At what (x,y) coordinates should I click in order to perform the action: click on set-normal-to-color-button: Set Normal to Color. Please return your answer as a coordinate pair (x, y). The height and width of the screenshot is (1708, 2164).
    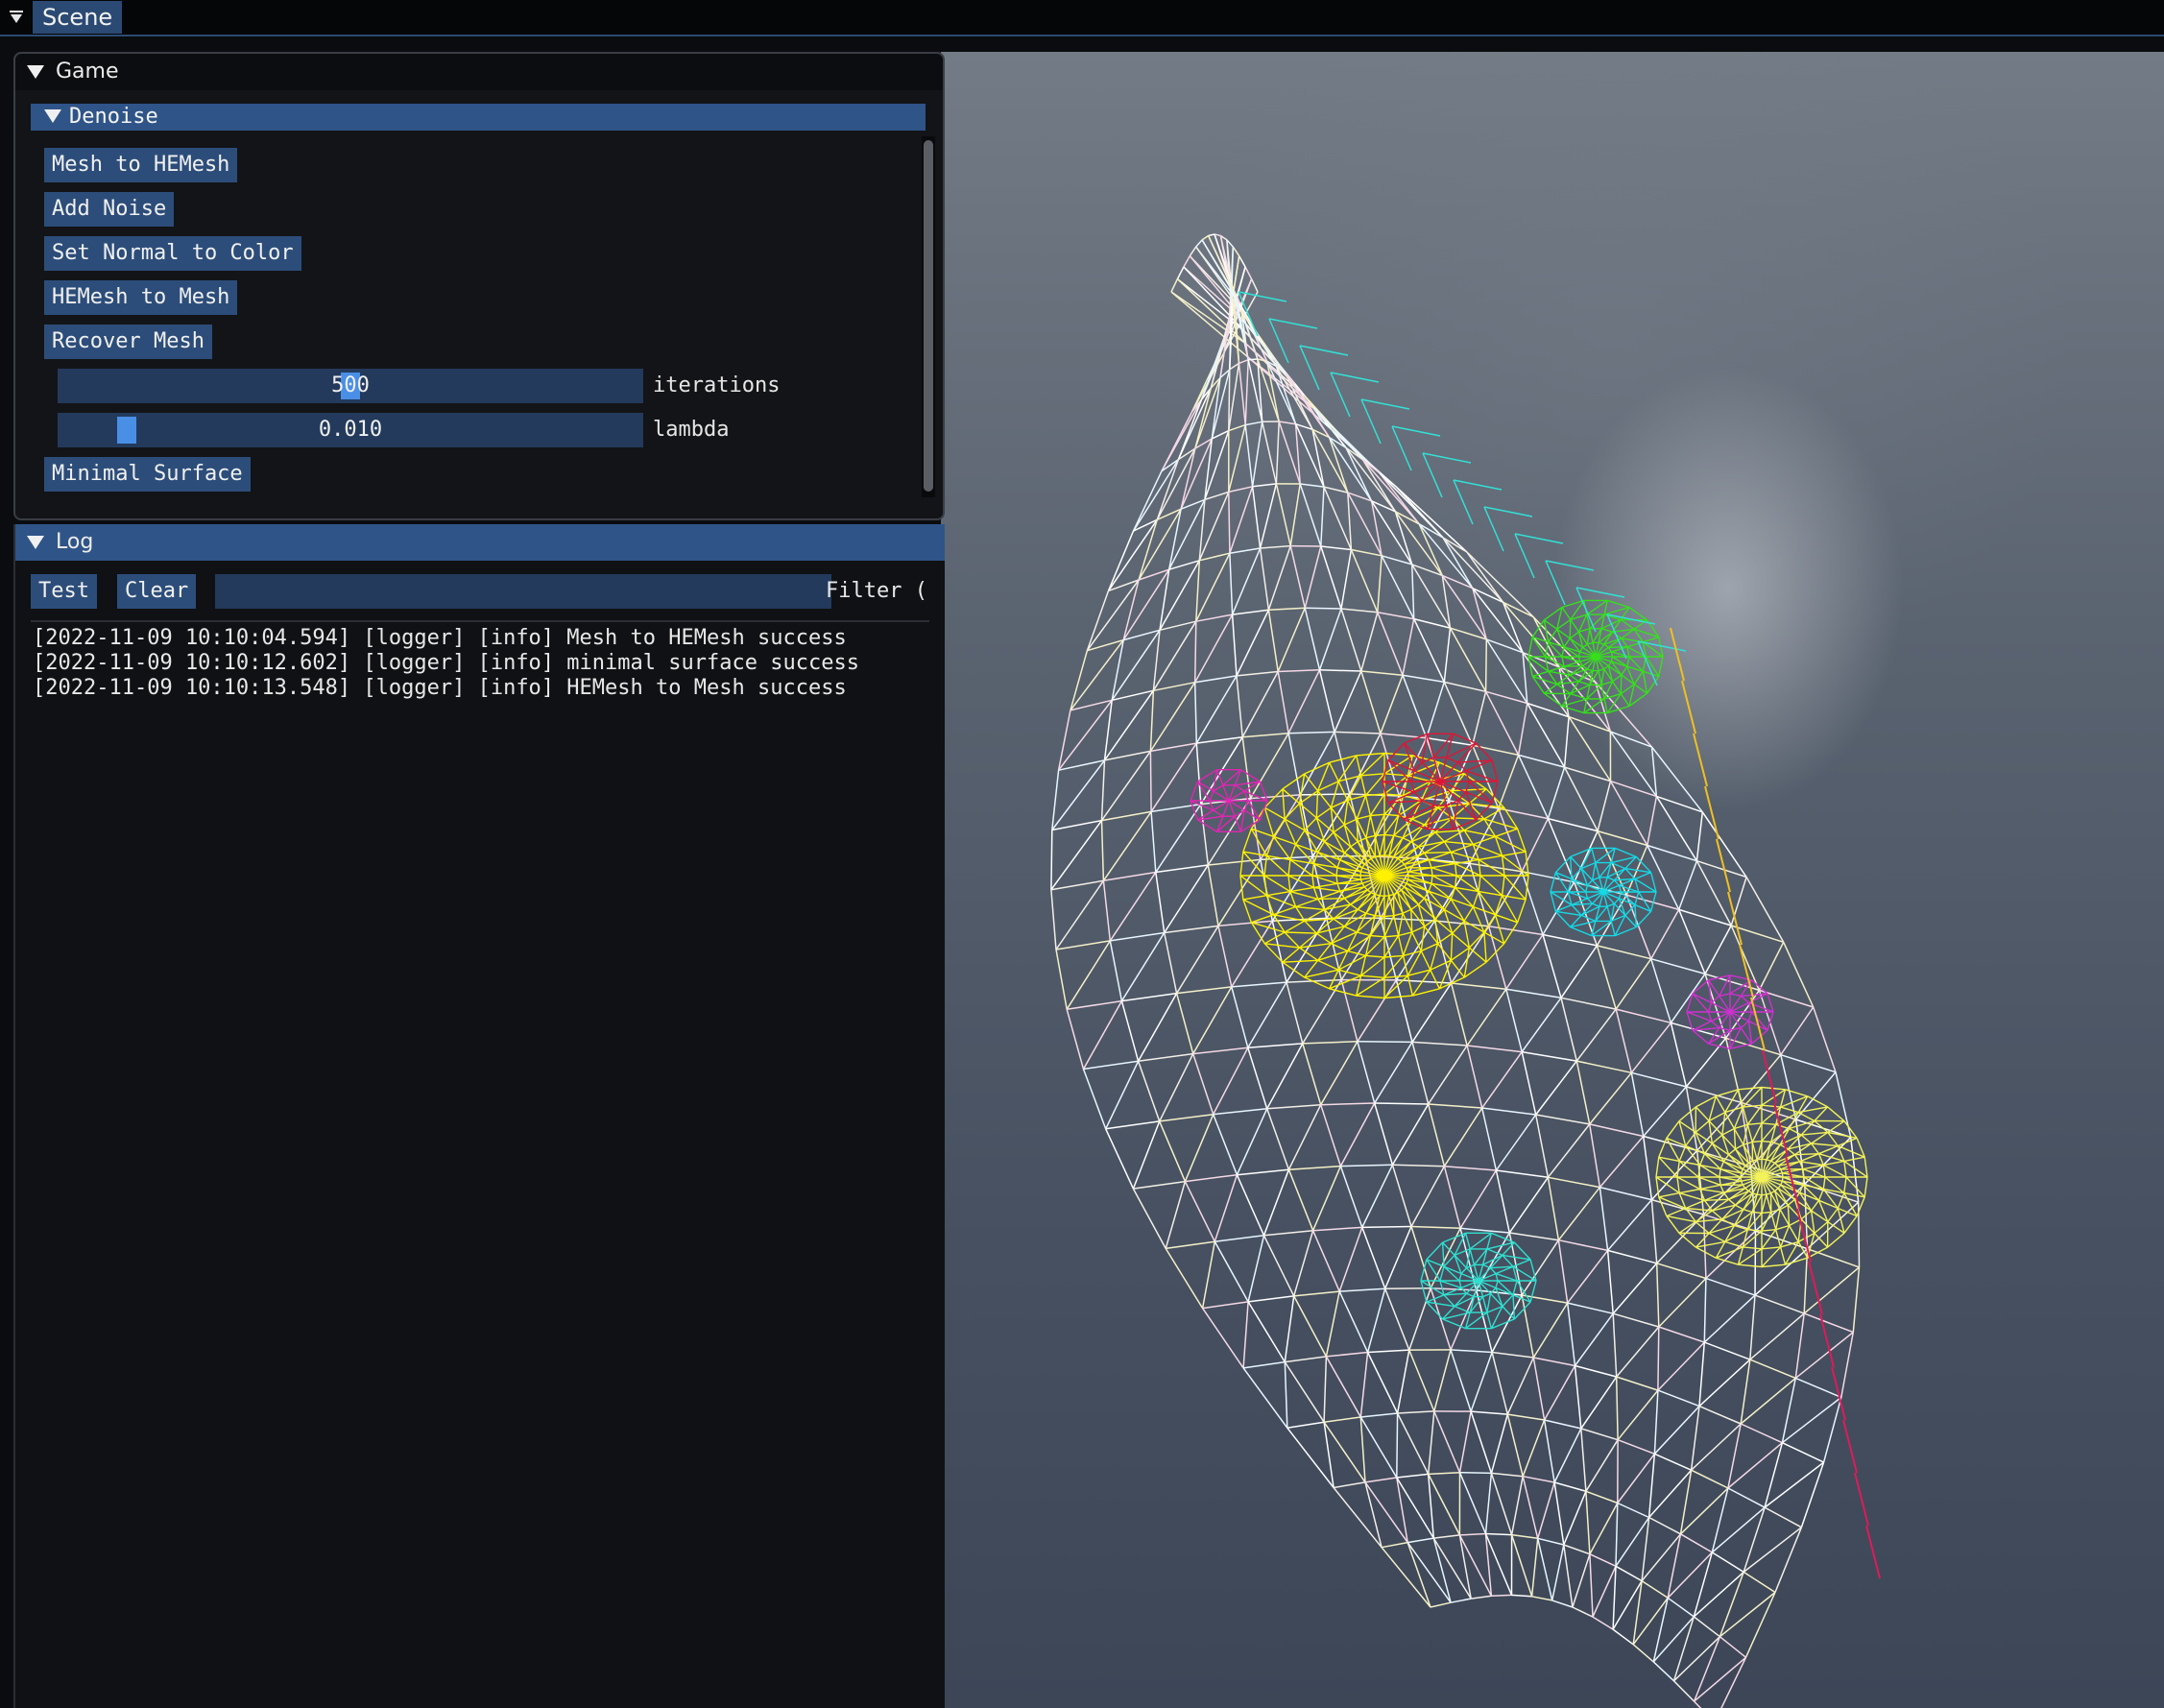
    Looking at the image, I should click on (172, 254).